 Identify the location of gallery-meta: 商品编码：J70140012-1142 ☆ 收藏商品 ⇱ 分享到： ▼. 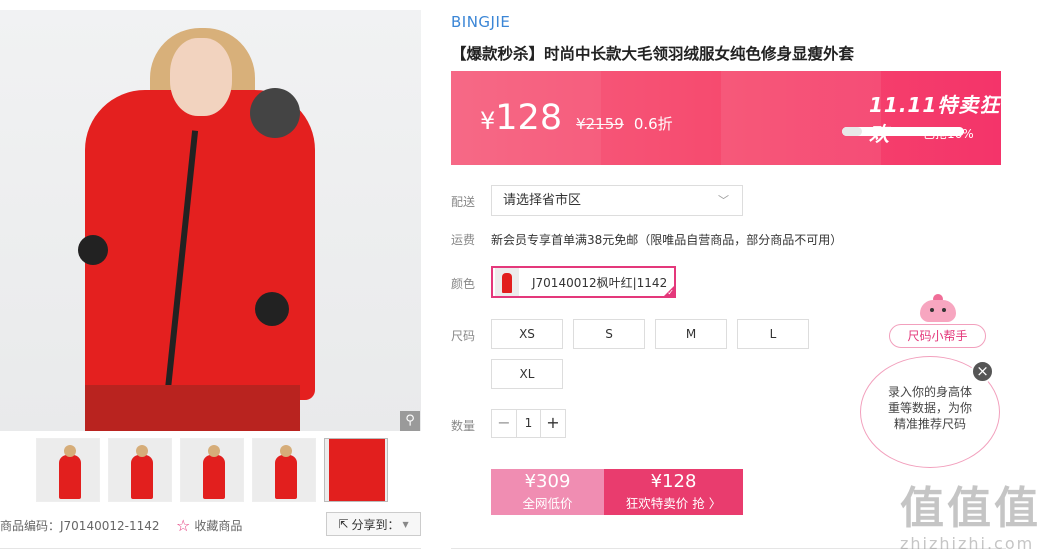
(210, 525).